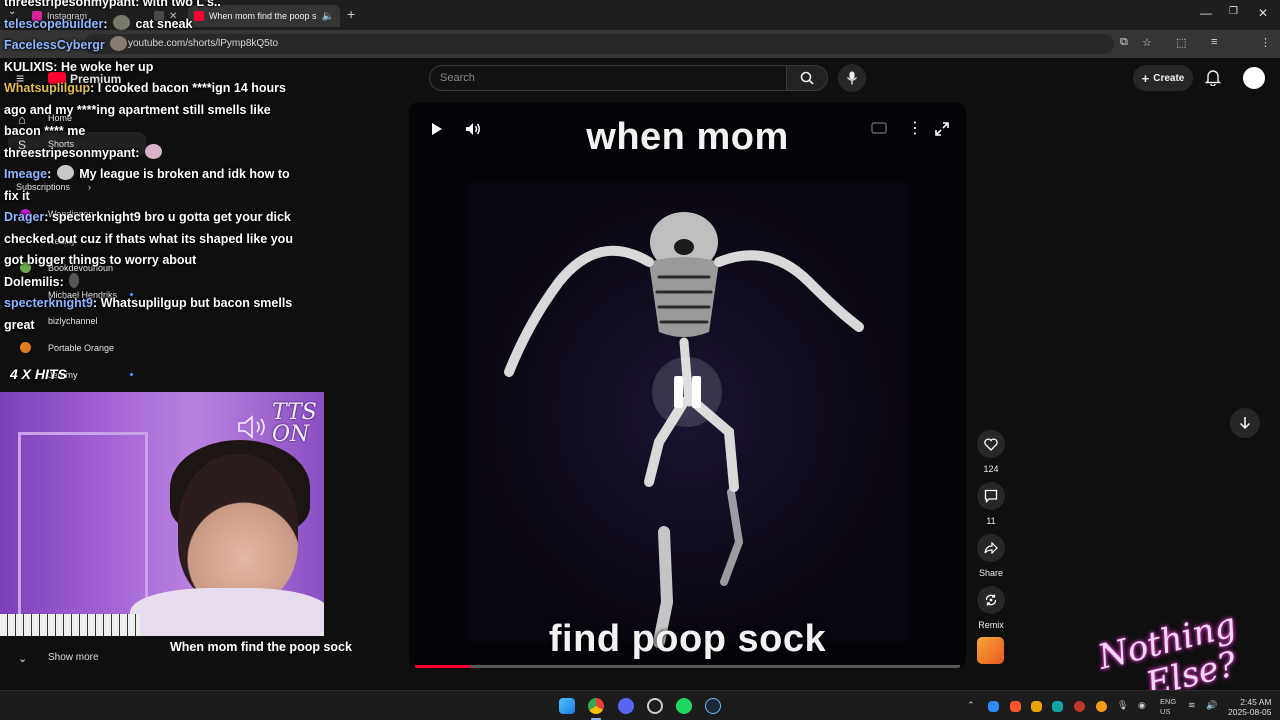 Image resolution: width=1280 pixels, height=720 pixels. Describe the element at coordinates (79, 66) in the screenshot. I see `chat-text: KULIXIS: He woke her up` at that location.